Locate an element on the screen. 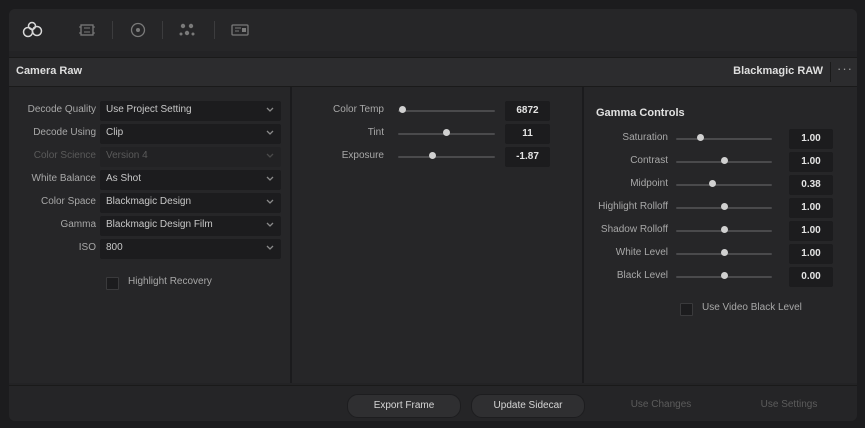  setting-row-decode-using: Decode Using Clip is located at coordinates (149, 134).